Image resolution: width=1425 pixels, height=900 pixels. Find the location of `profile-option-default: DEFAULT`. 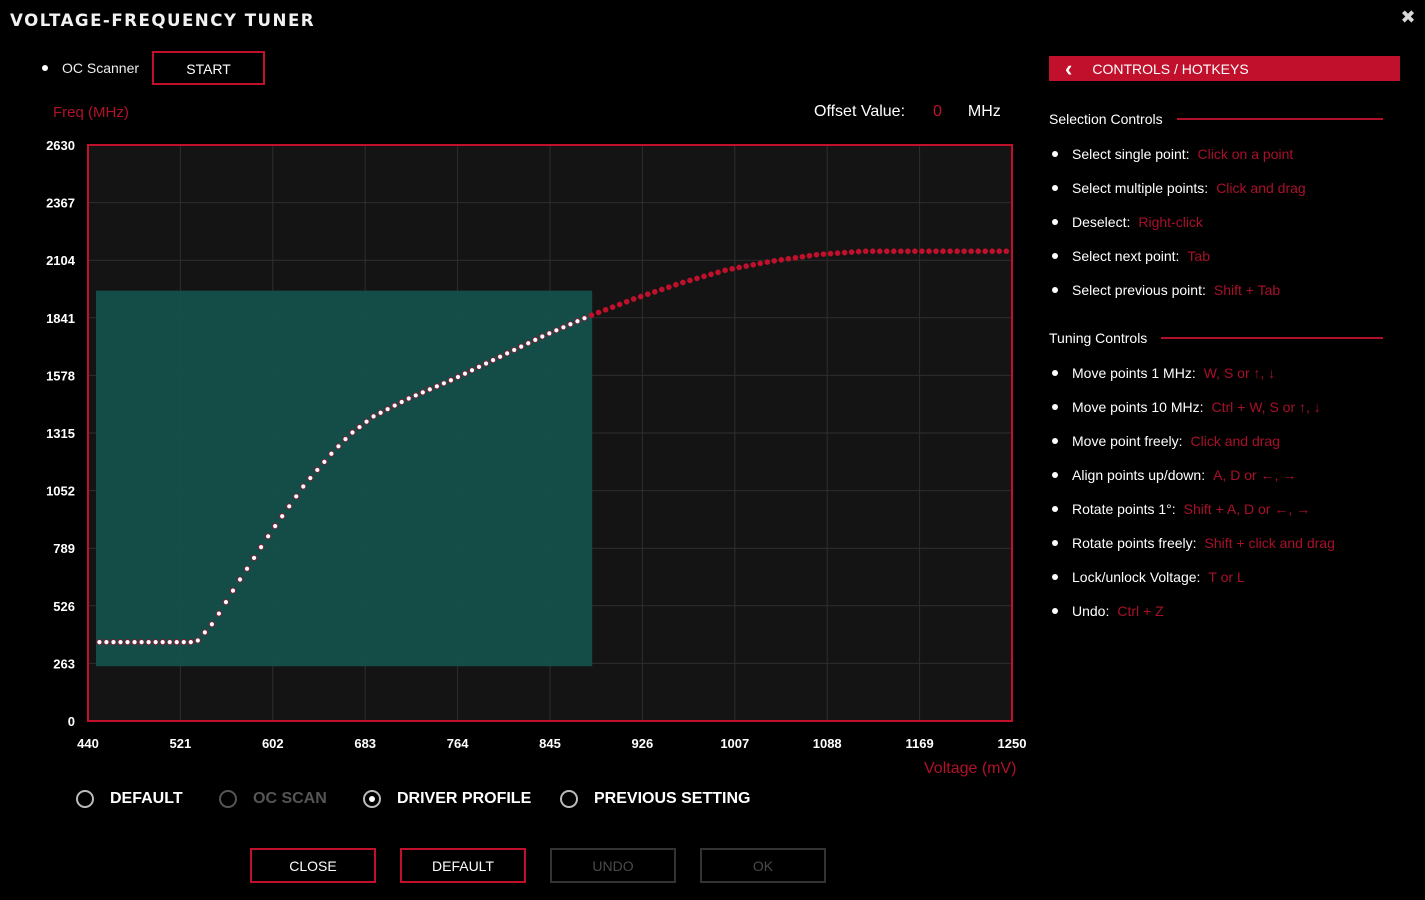

profile-option-default: DEFAULT is located at coordinates (129, 799).